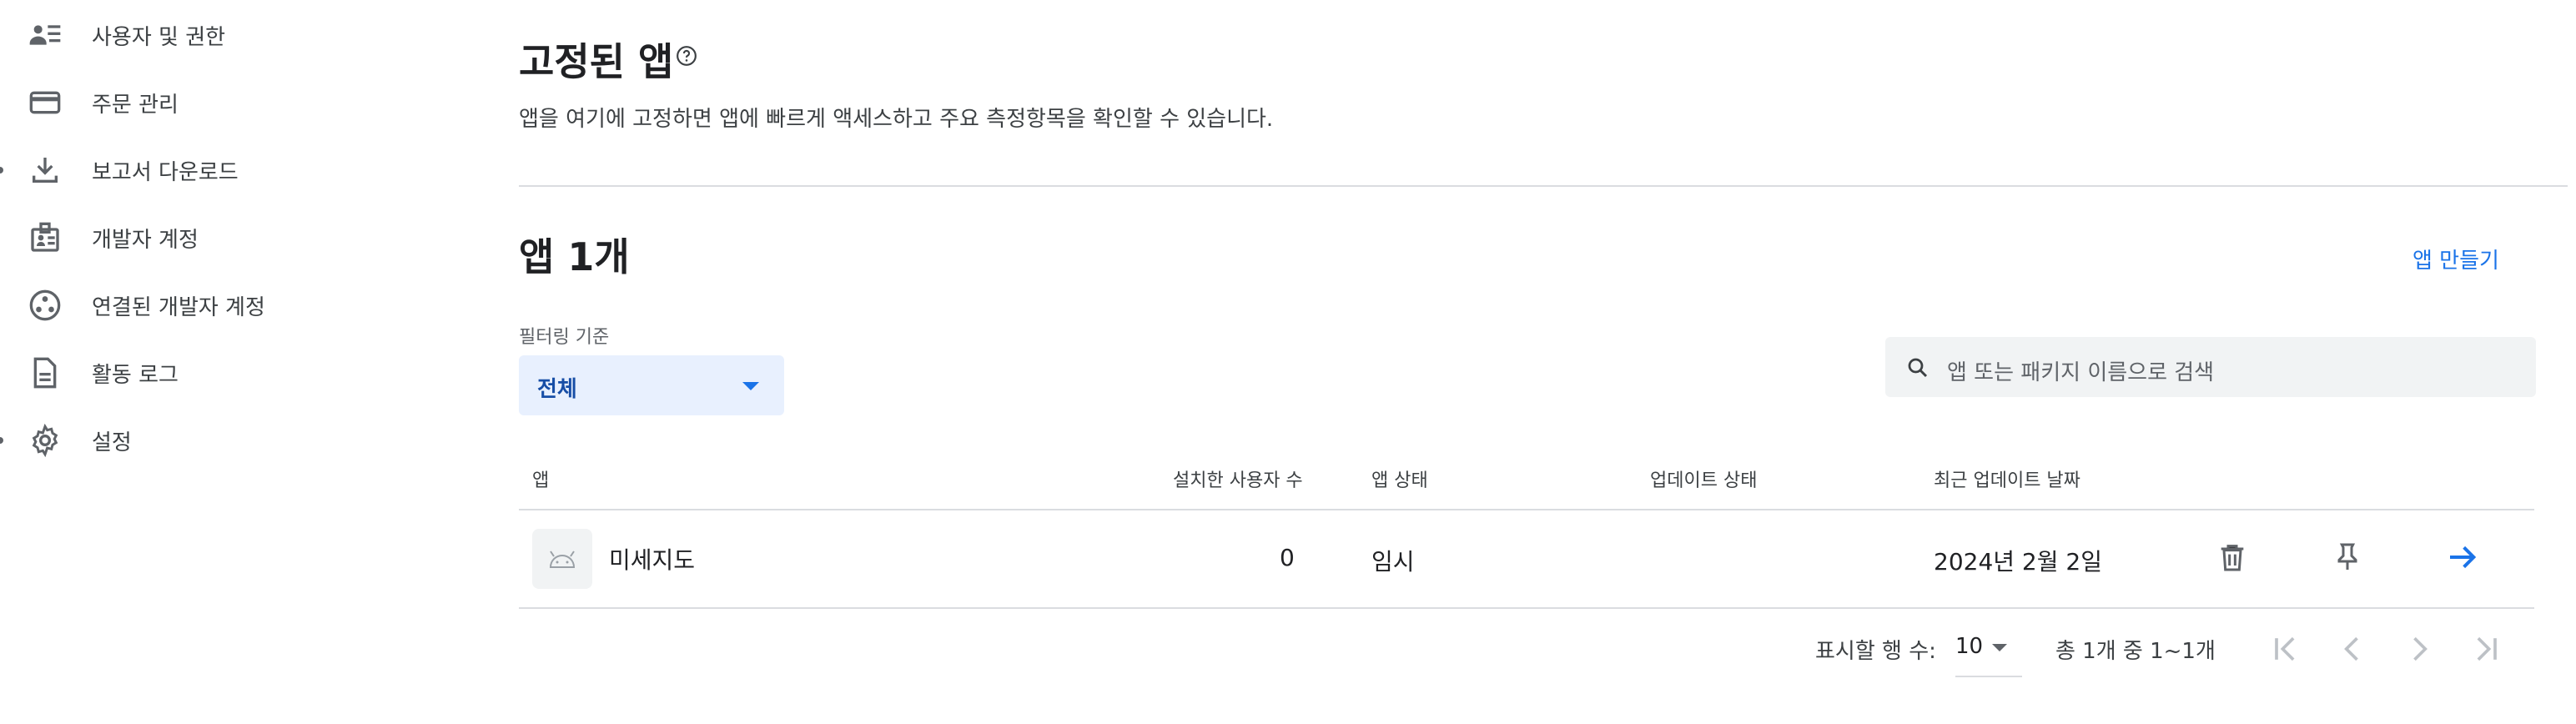  I want to click on last-page-icon, so click(2486, 649).